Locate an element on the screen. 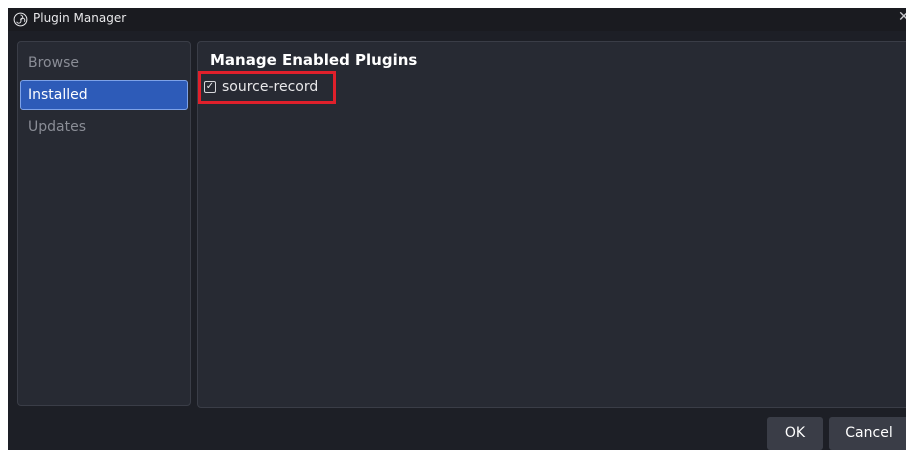 The width and height of the screenshot is (906, 450). window-title: Plugin Manager is located at coordinates (80, 18).